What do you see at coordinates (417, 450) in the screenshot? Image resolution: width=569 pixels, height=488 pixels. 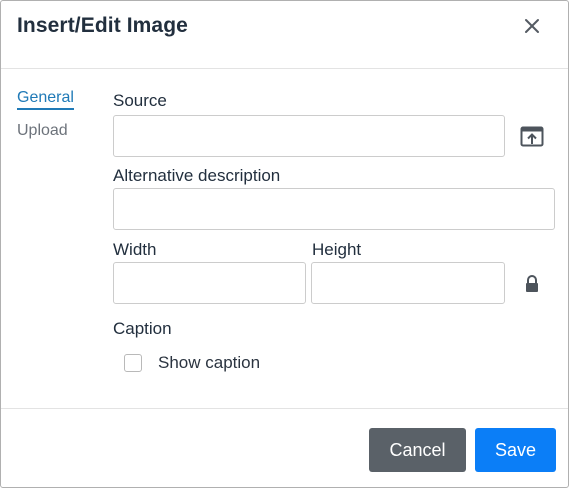 I see `cancel-button: Cancel` at bounding box center [417, 450].